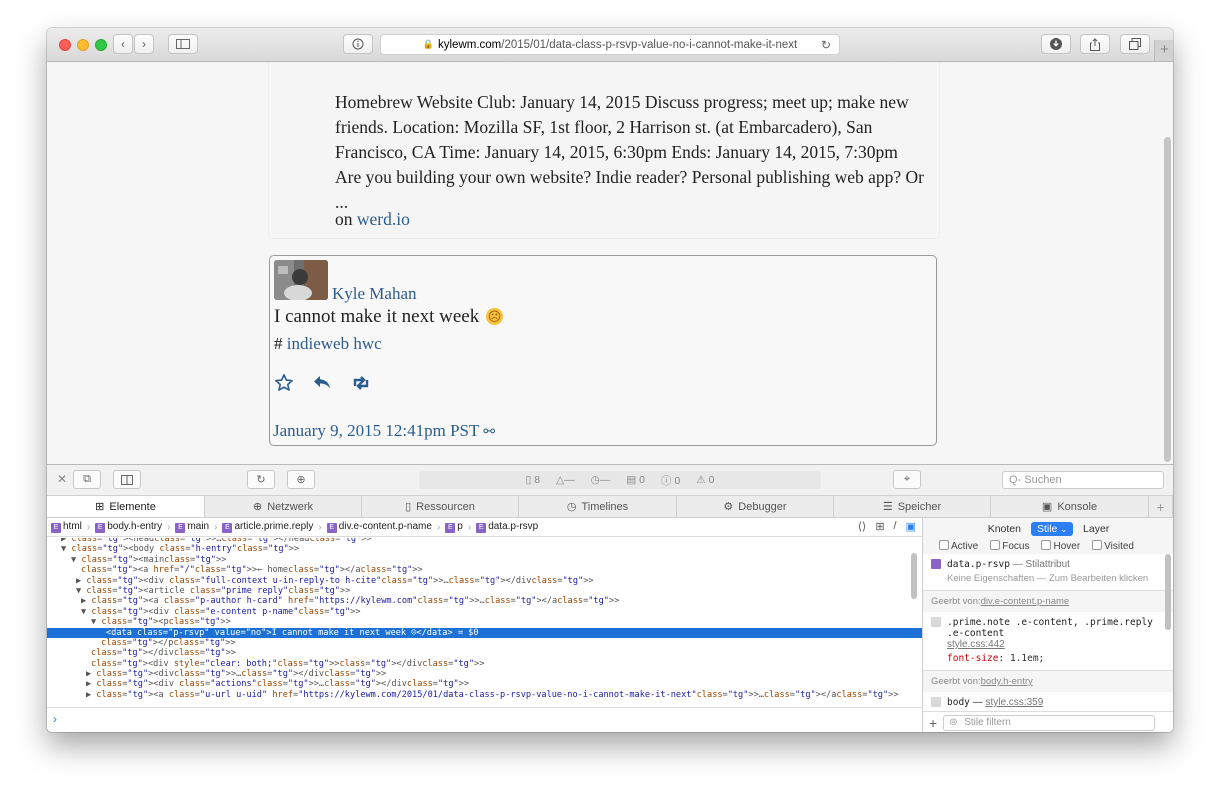 The height and width of the screenshot is (797, 1218). I want to click on breadcrumb-item: Earticle.prime.reply, so click(267, 527).